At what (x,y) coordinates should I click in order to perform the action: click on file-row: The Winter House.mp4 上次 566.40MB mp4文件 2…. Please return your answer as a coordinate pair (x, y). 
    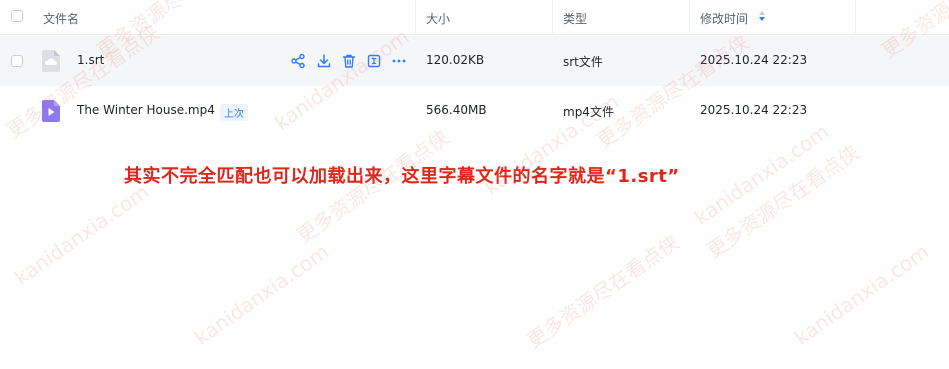
    Looking at the image, I should click on (474, 111).